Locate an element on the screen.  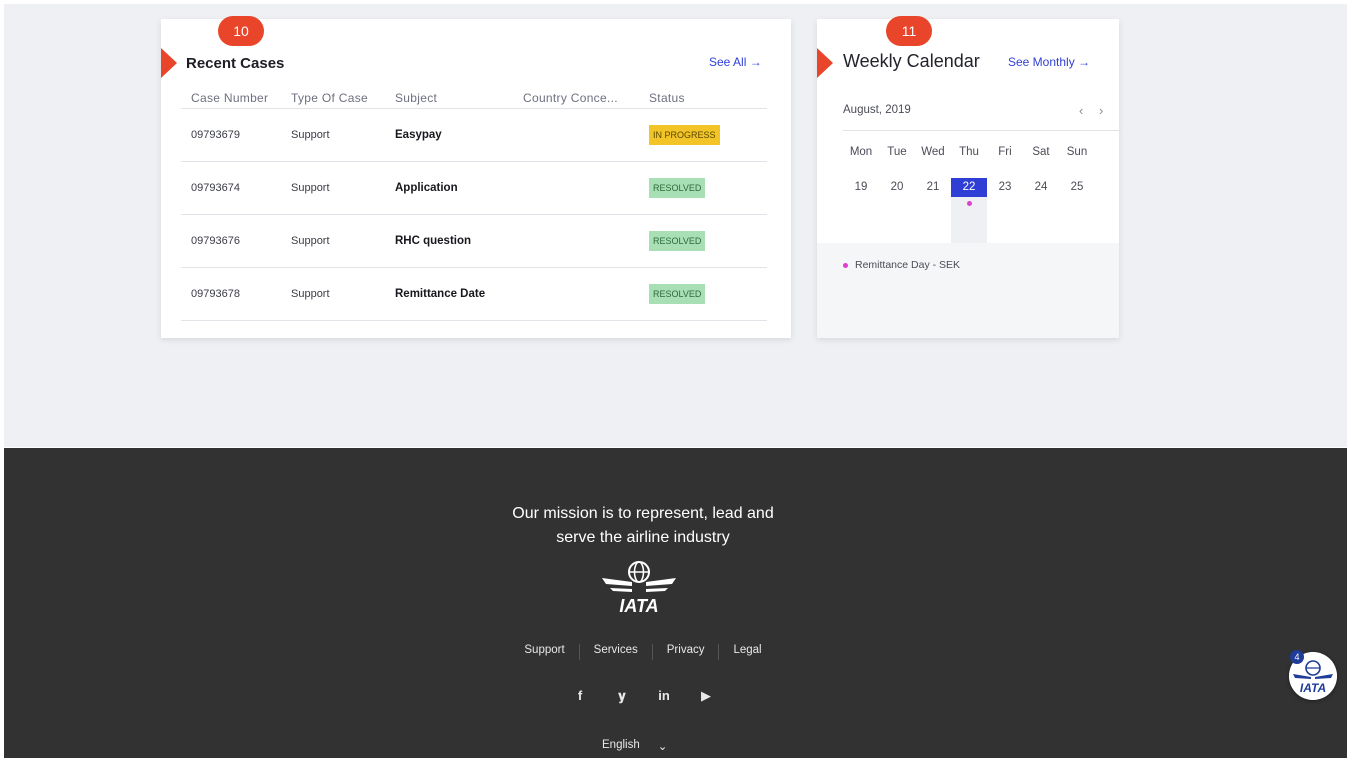
weekday-label: Fri is located at coordinates (1005, 152).